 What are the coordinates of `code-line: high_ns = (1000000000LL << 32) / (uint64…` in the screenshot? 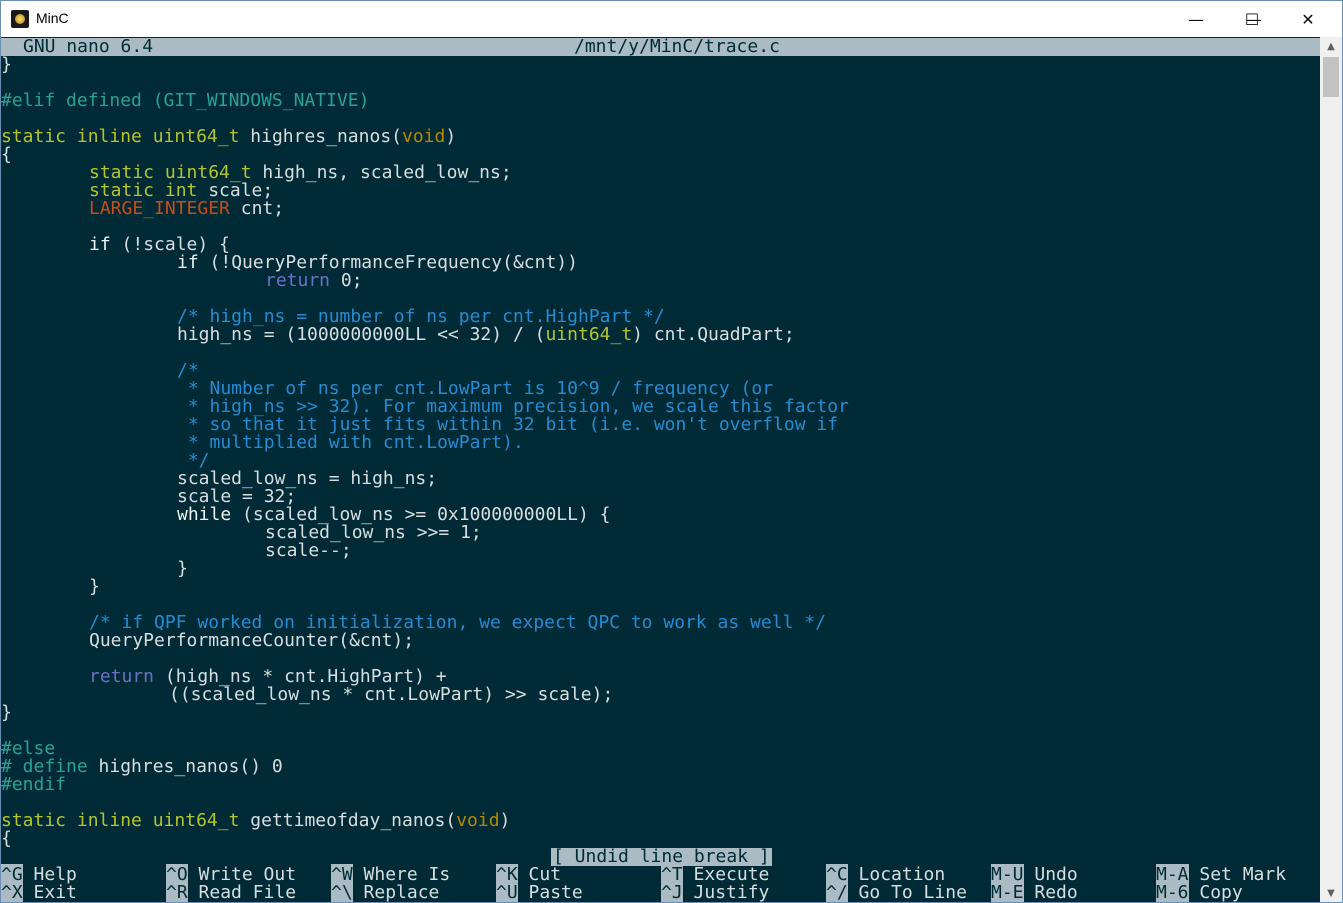 It's located at (486, 334).